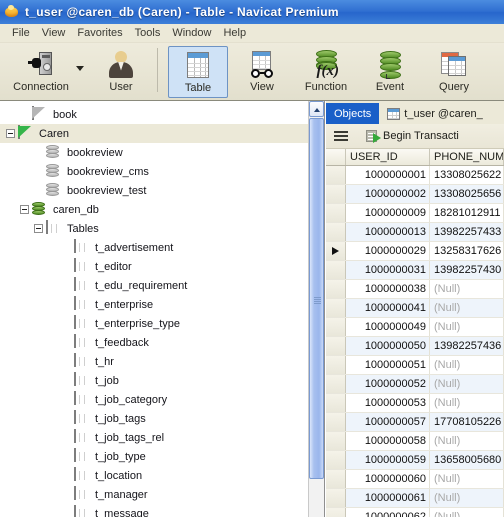 The height and width of the screenshot is (517, 504). Describe the element at coordinates (326, 72) in the screenshot. I see `toolbar-button-function: f(x) Function` at that location.